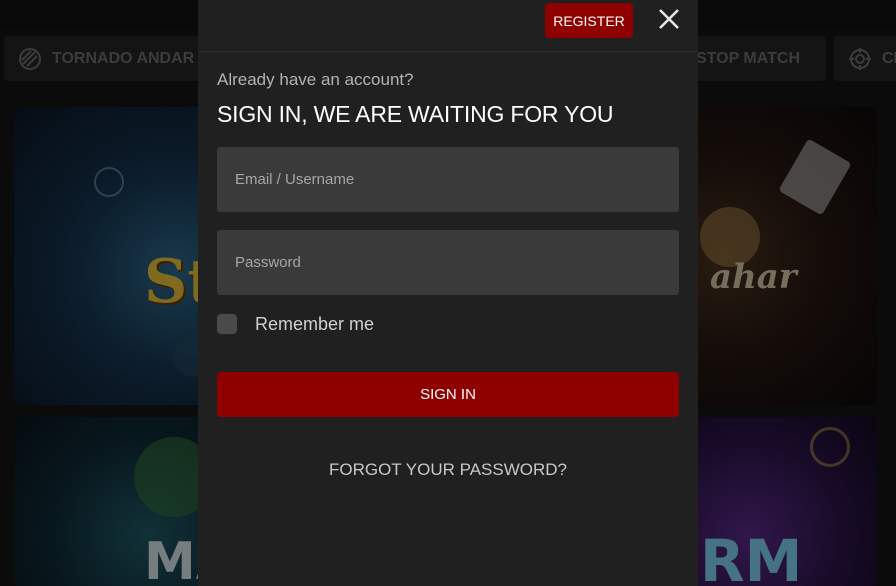 Image resolution: width=896 pixels, height=586 pixels. I want to click on modal-subtitle: Already have an account?, so click(315, 79).